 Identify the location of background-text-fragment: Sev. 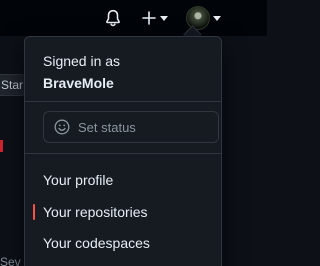
(10, 260).